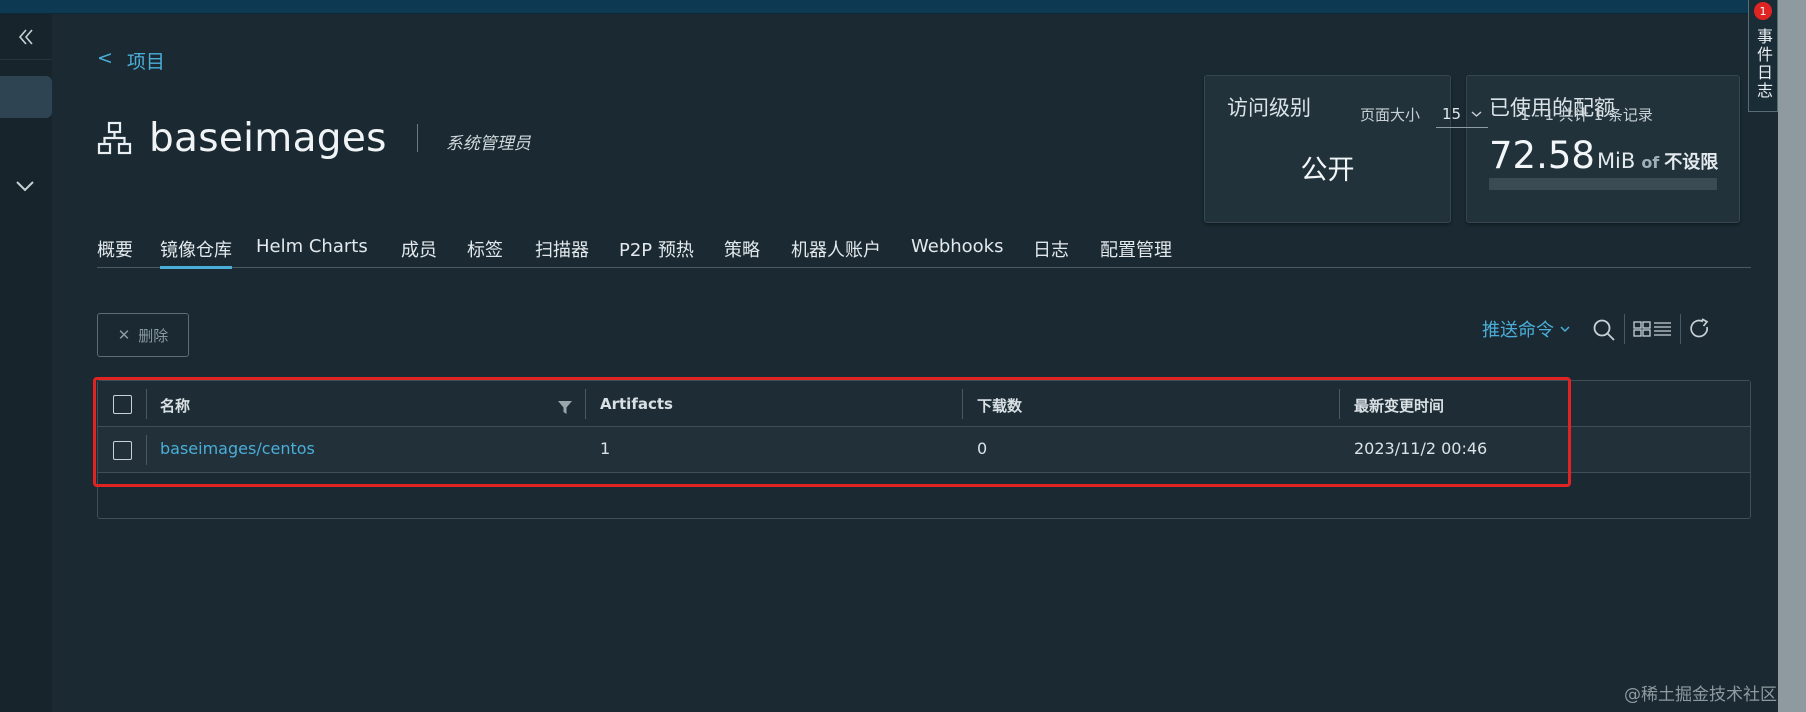 The width and height of the screenshot is (1806, 712). Describe the element at coordinates (1604, 330) in the screenshot. I see `search-icon` at that location.